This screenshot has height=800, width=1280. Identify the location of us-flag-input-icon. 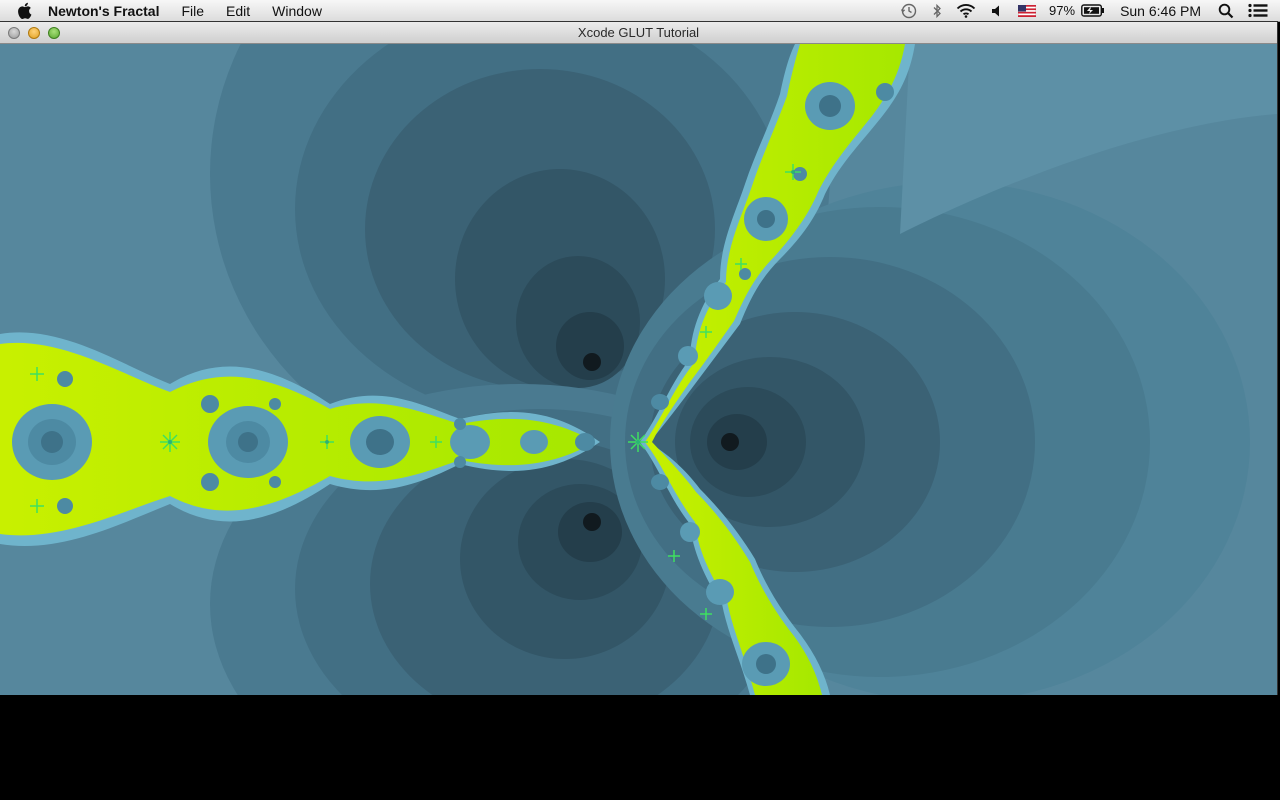
(1027, 11).